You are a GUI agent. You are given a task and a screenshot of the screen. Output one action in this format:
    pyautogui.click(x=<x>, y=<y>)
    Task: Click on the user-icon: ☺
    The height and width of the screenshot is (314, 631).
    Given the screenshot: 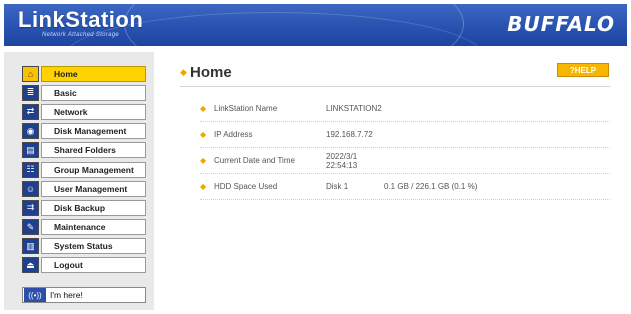 What is the action you would take?
    pyautogui.click(x=30, y=188)
    